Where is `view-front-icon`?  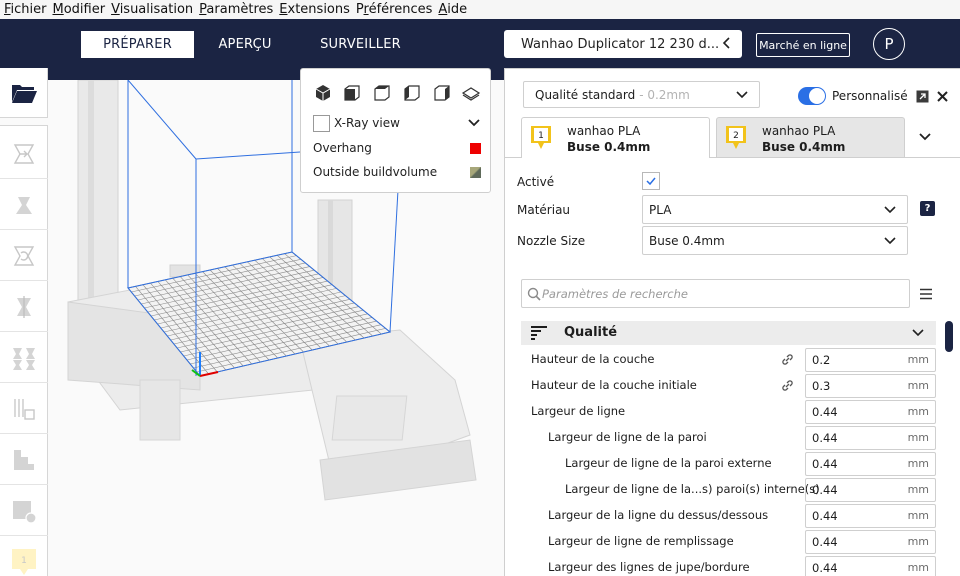 view-front-icon is located at coordinates (352, 93).